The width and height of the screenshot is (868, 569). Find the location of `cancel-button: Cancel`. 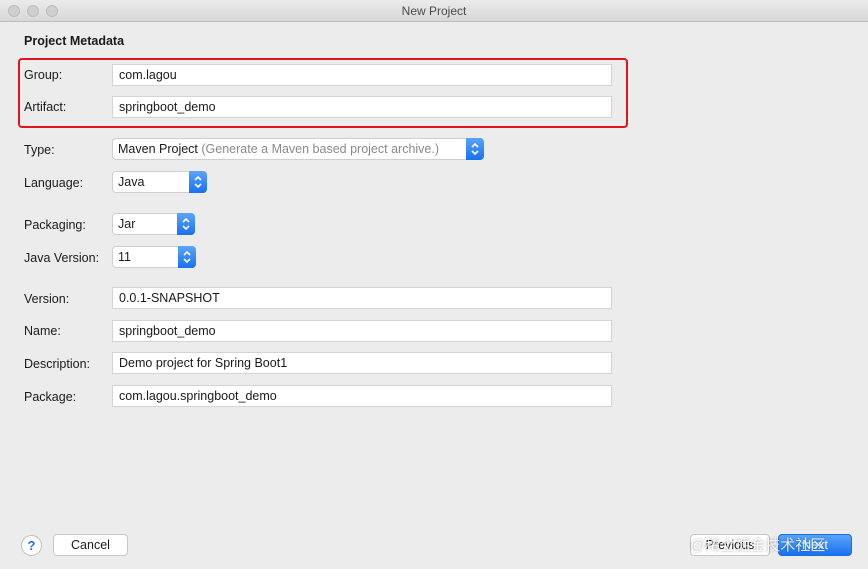

cancel-button: Cancel is located at coordinates (90, 545).